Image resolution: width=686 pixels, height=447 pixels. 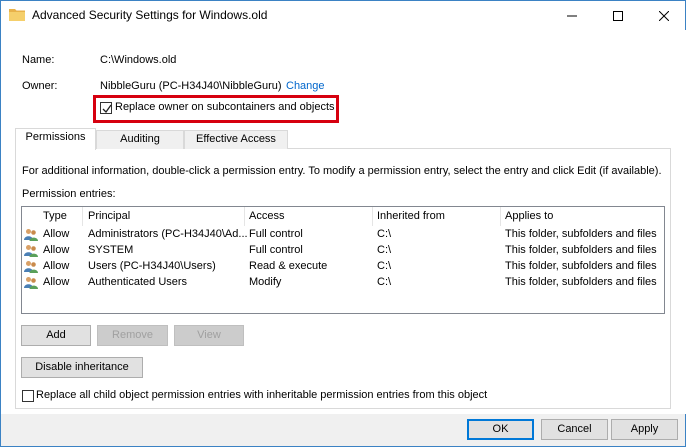 I want to click on column-access: Access, so click(x=266, y=216).